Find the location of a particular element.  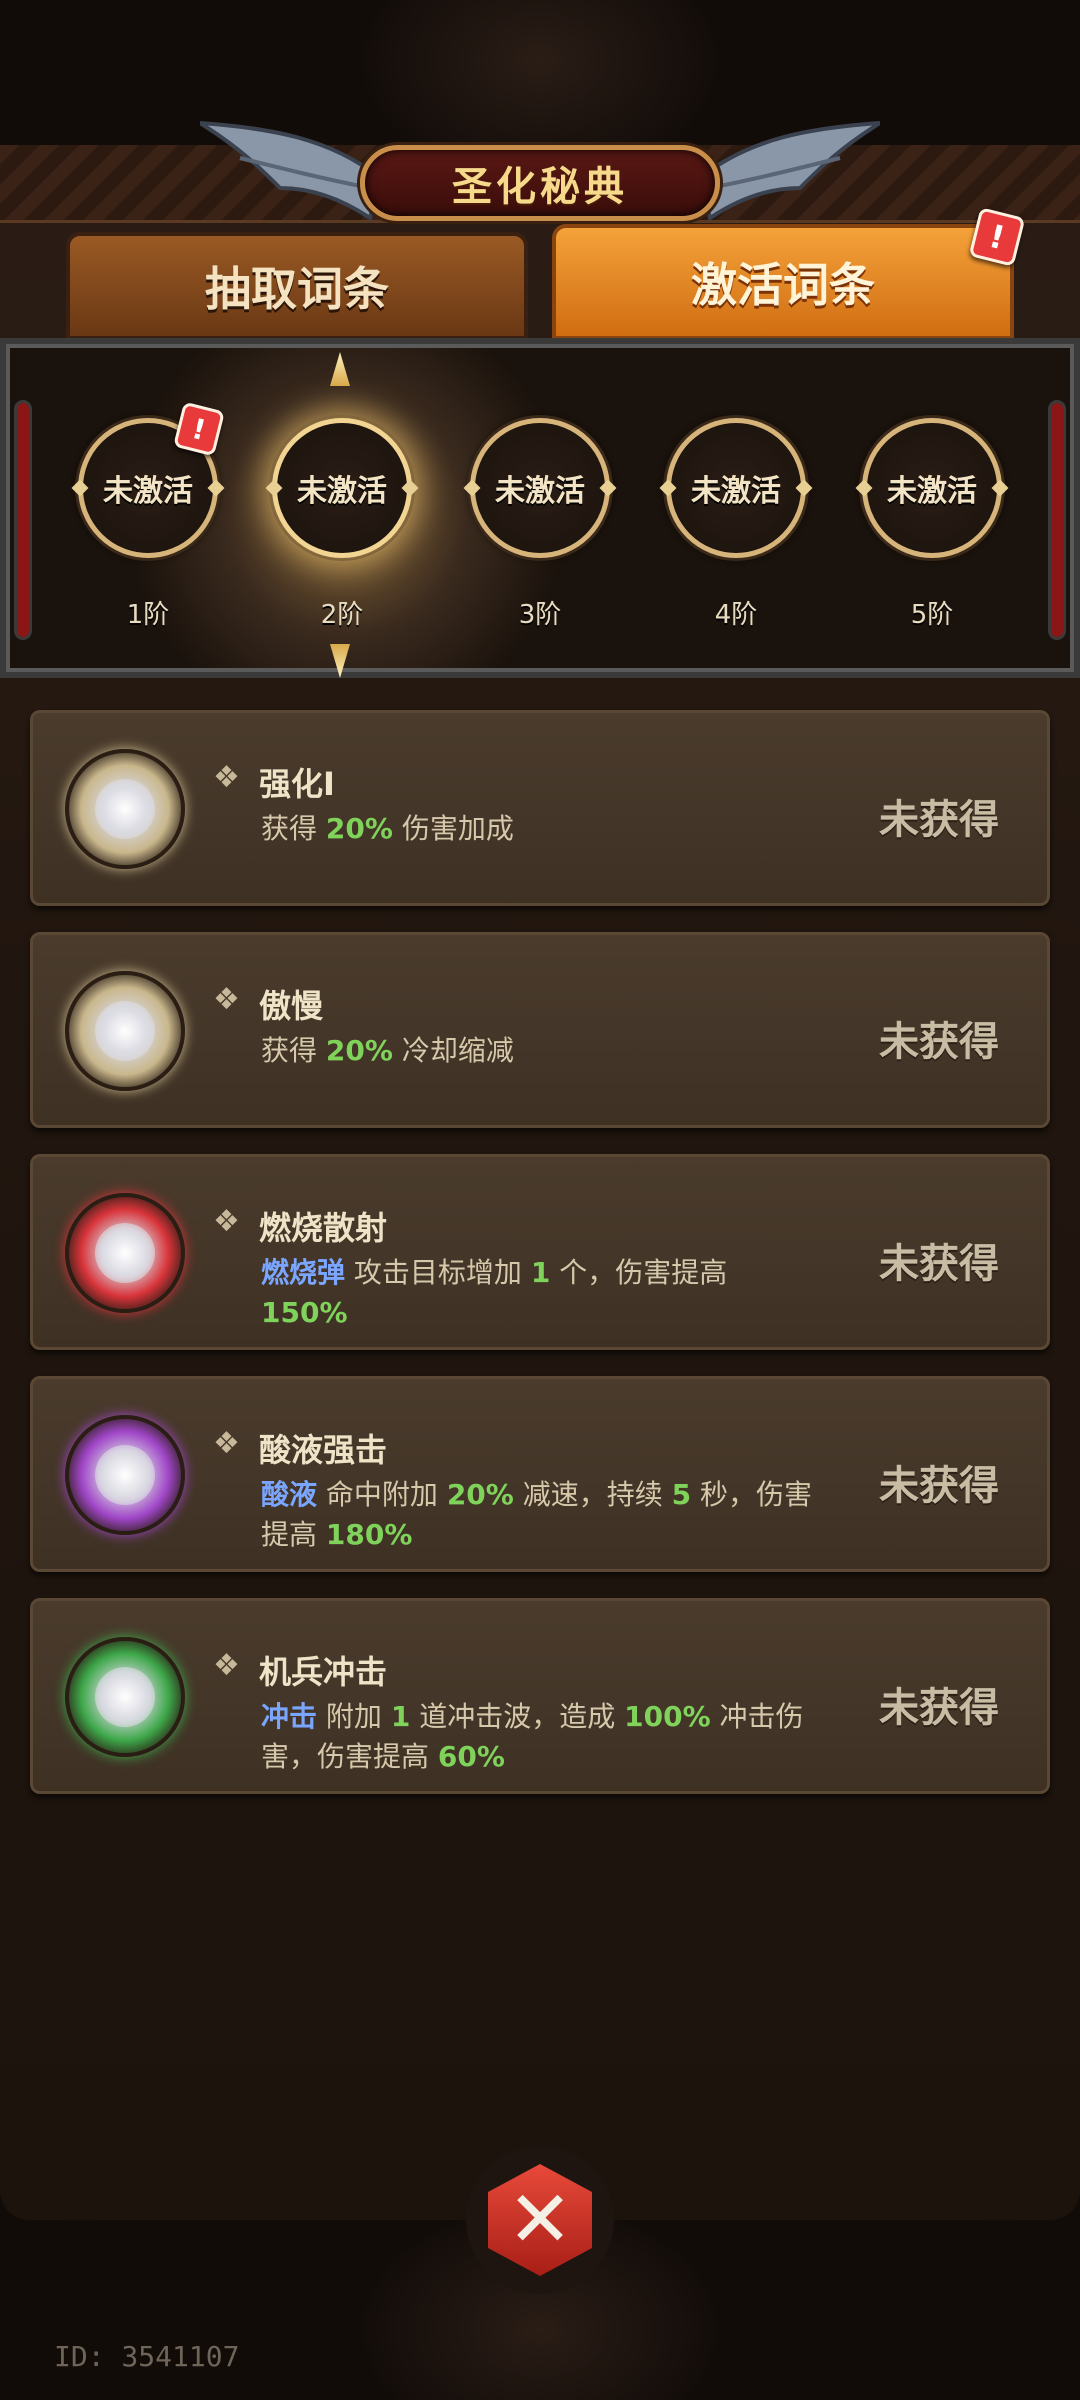

tab-activate-entries: 激活词条 is located at coordinates (783, 282).